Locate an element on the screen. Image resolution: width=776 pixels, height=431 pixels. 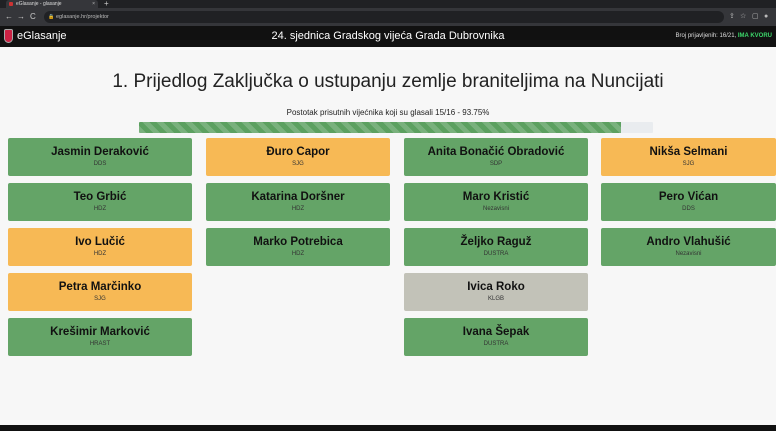
star-icon: ☆ is located at coordinates (743, 17).